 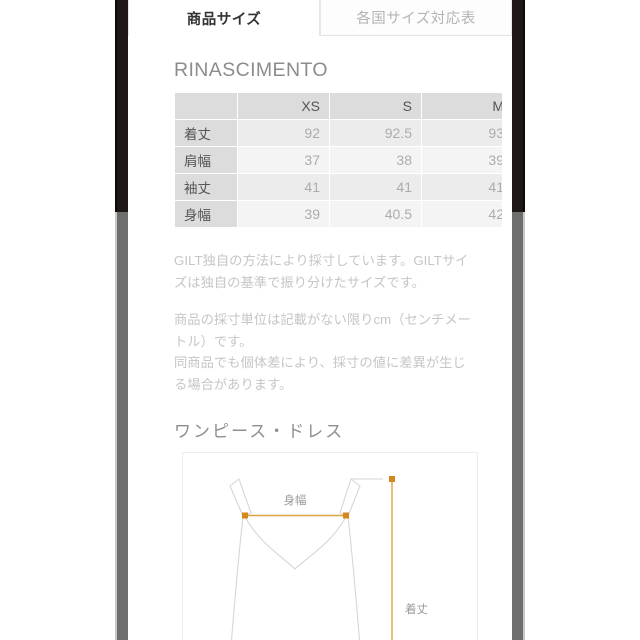 What do you see at coordinates (375, 187) in the screenshot?
I see `cell-sodetake-s: 41` at bounding box center [375, 187].